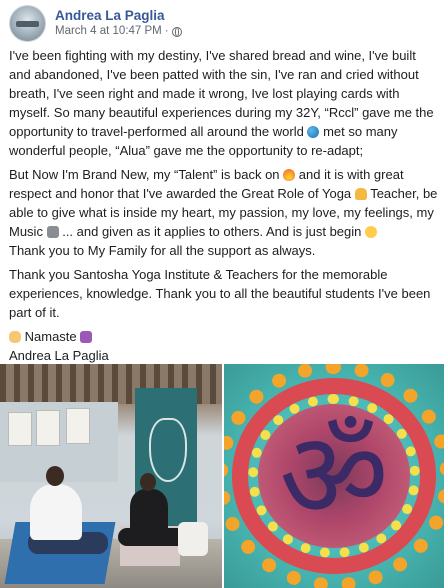 The image size is (444, 588). I want to click on post-closing: Namaste Andrea La Paglia, so click(224, 346).